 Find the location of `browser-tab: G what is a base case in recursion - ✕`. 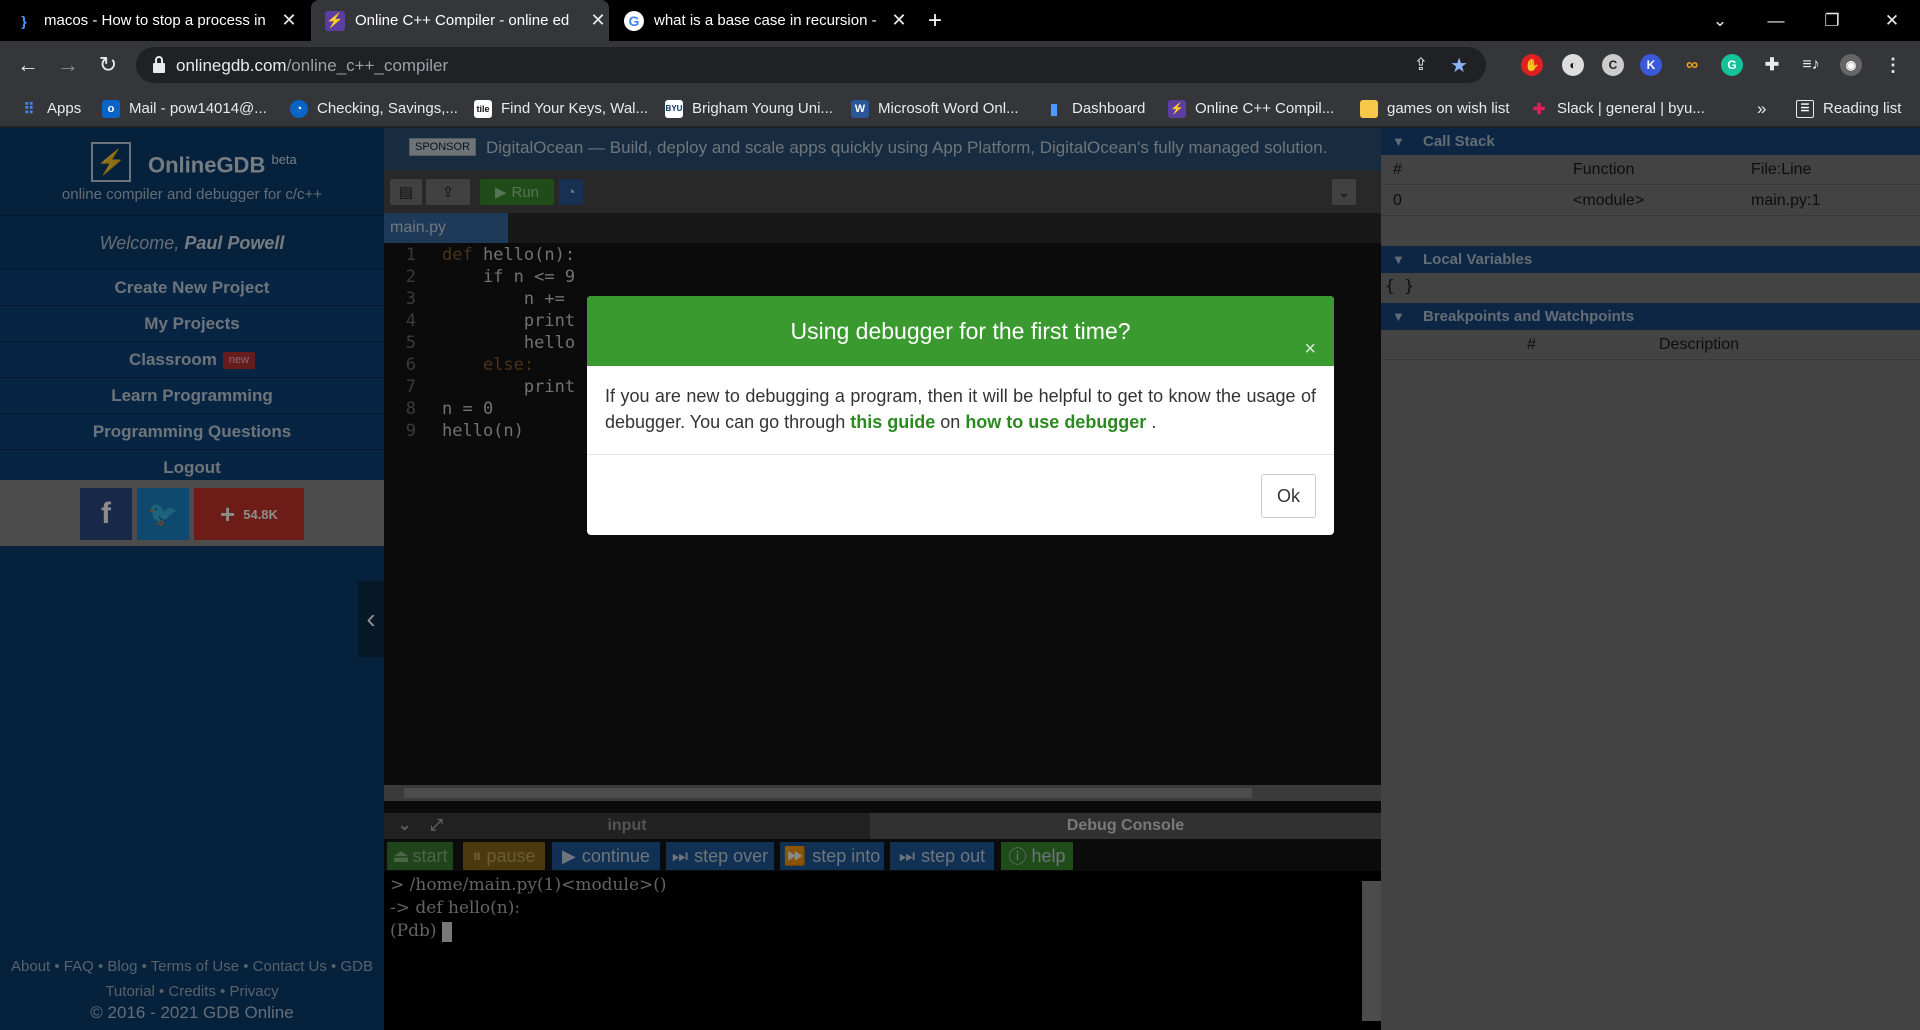

browser-tab: G what is a base case in recursion - ✕ is located at coordinates (760, 20).